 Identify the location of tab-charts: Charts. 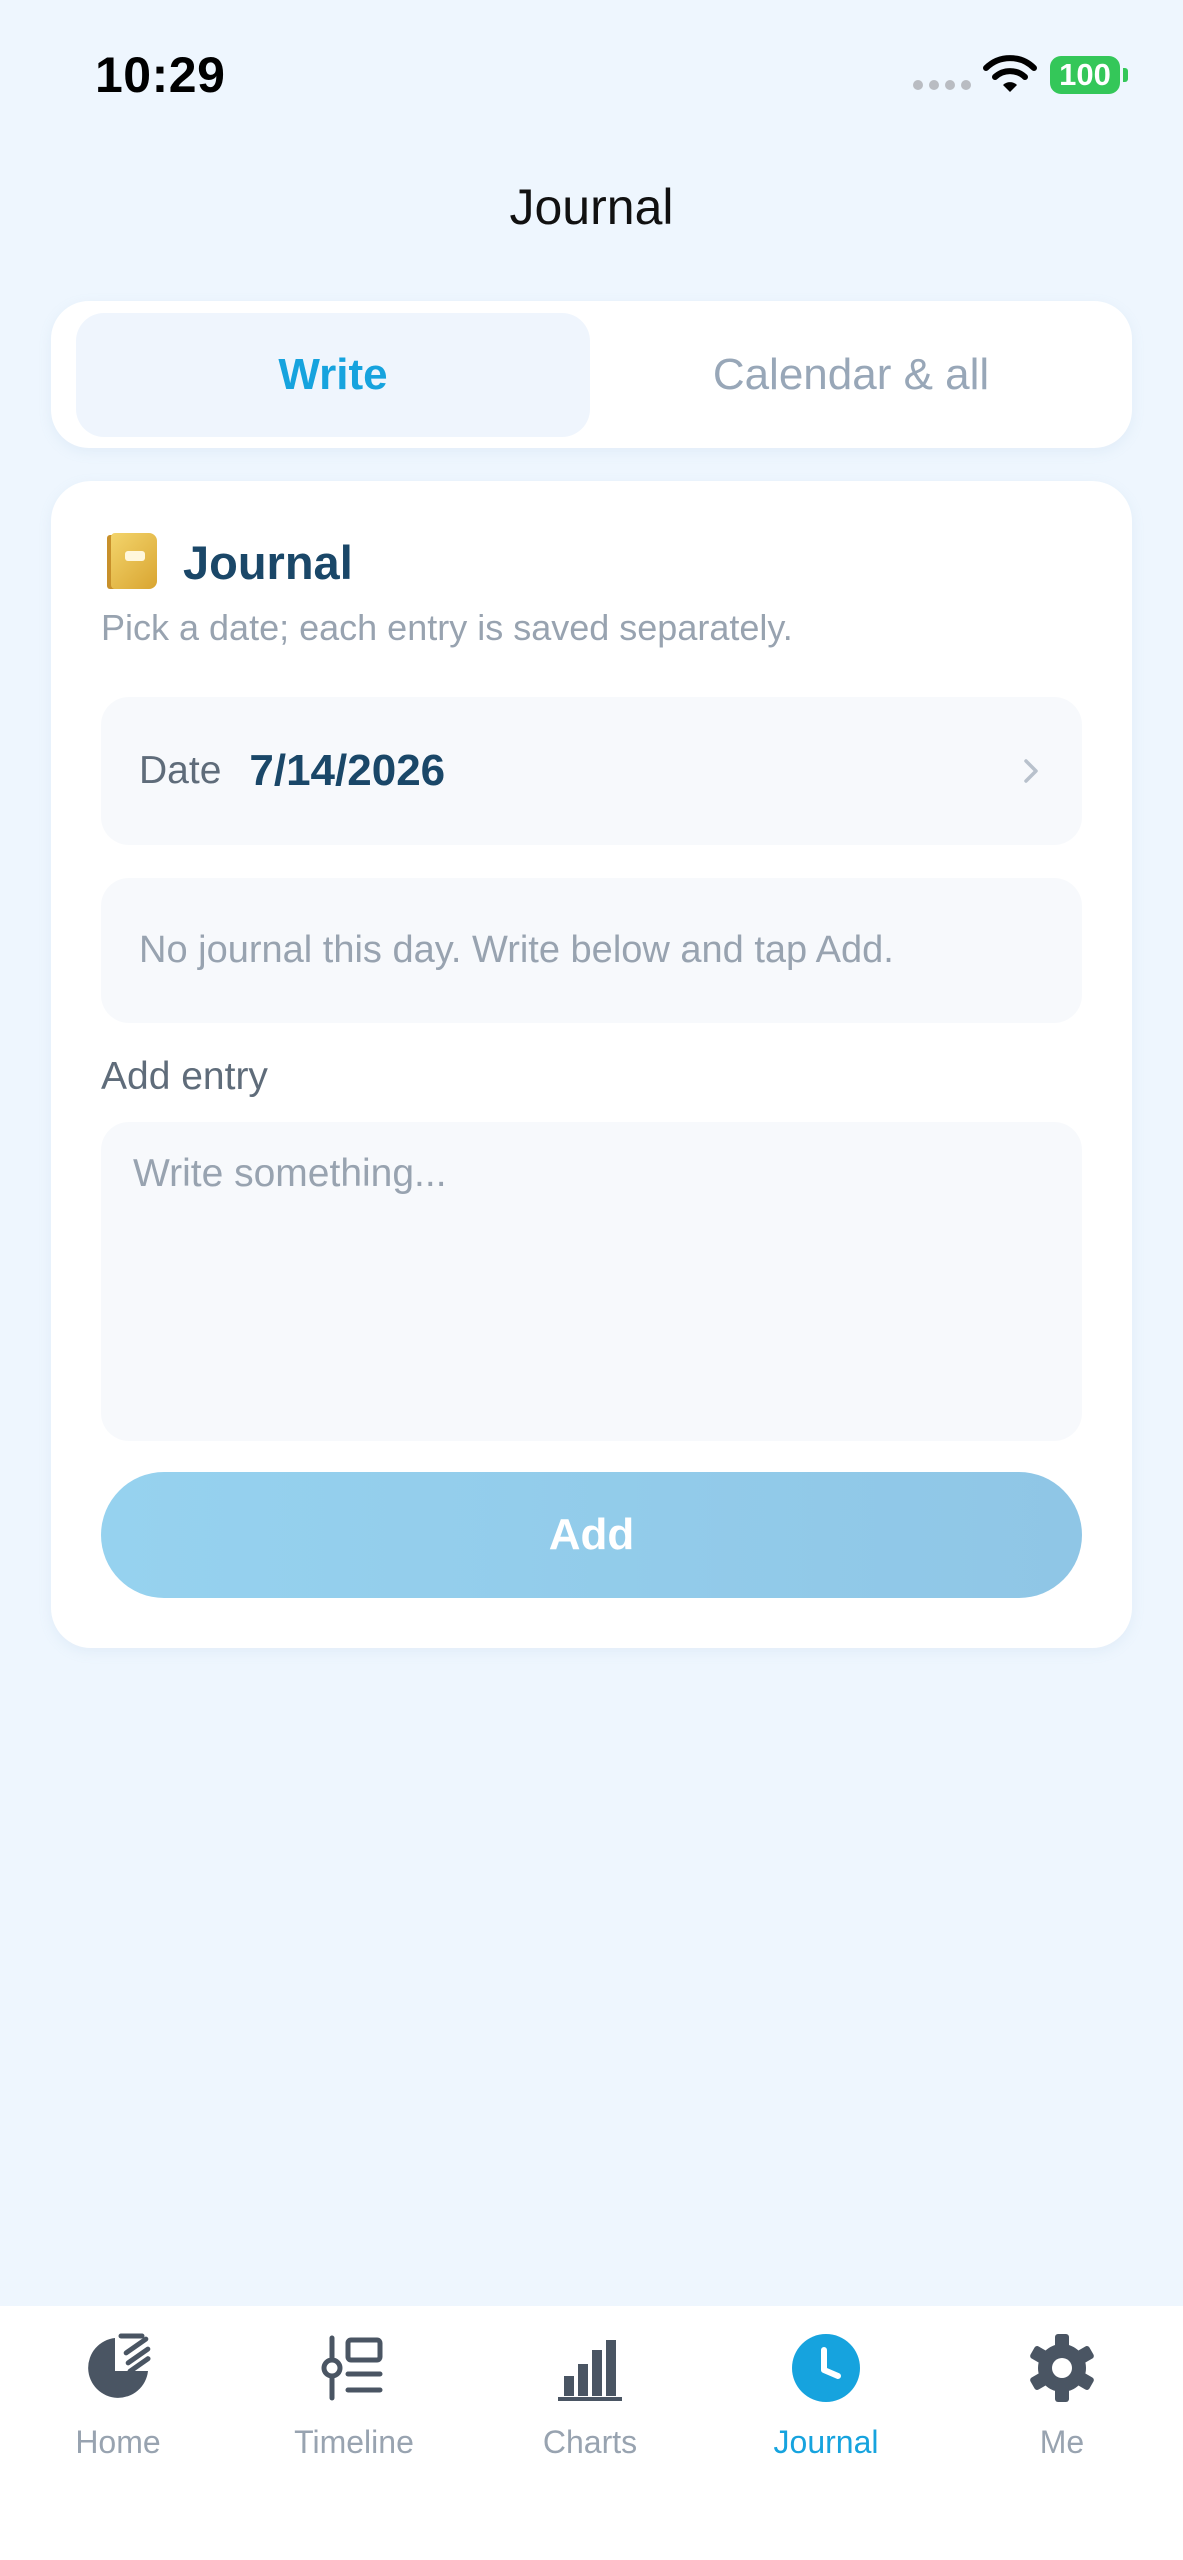
(590, 2396).